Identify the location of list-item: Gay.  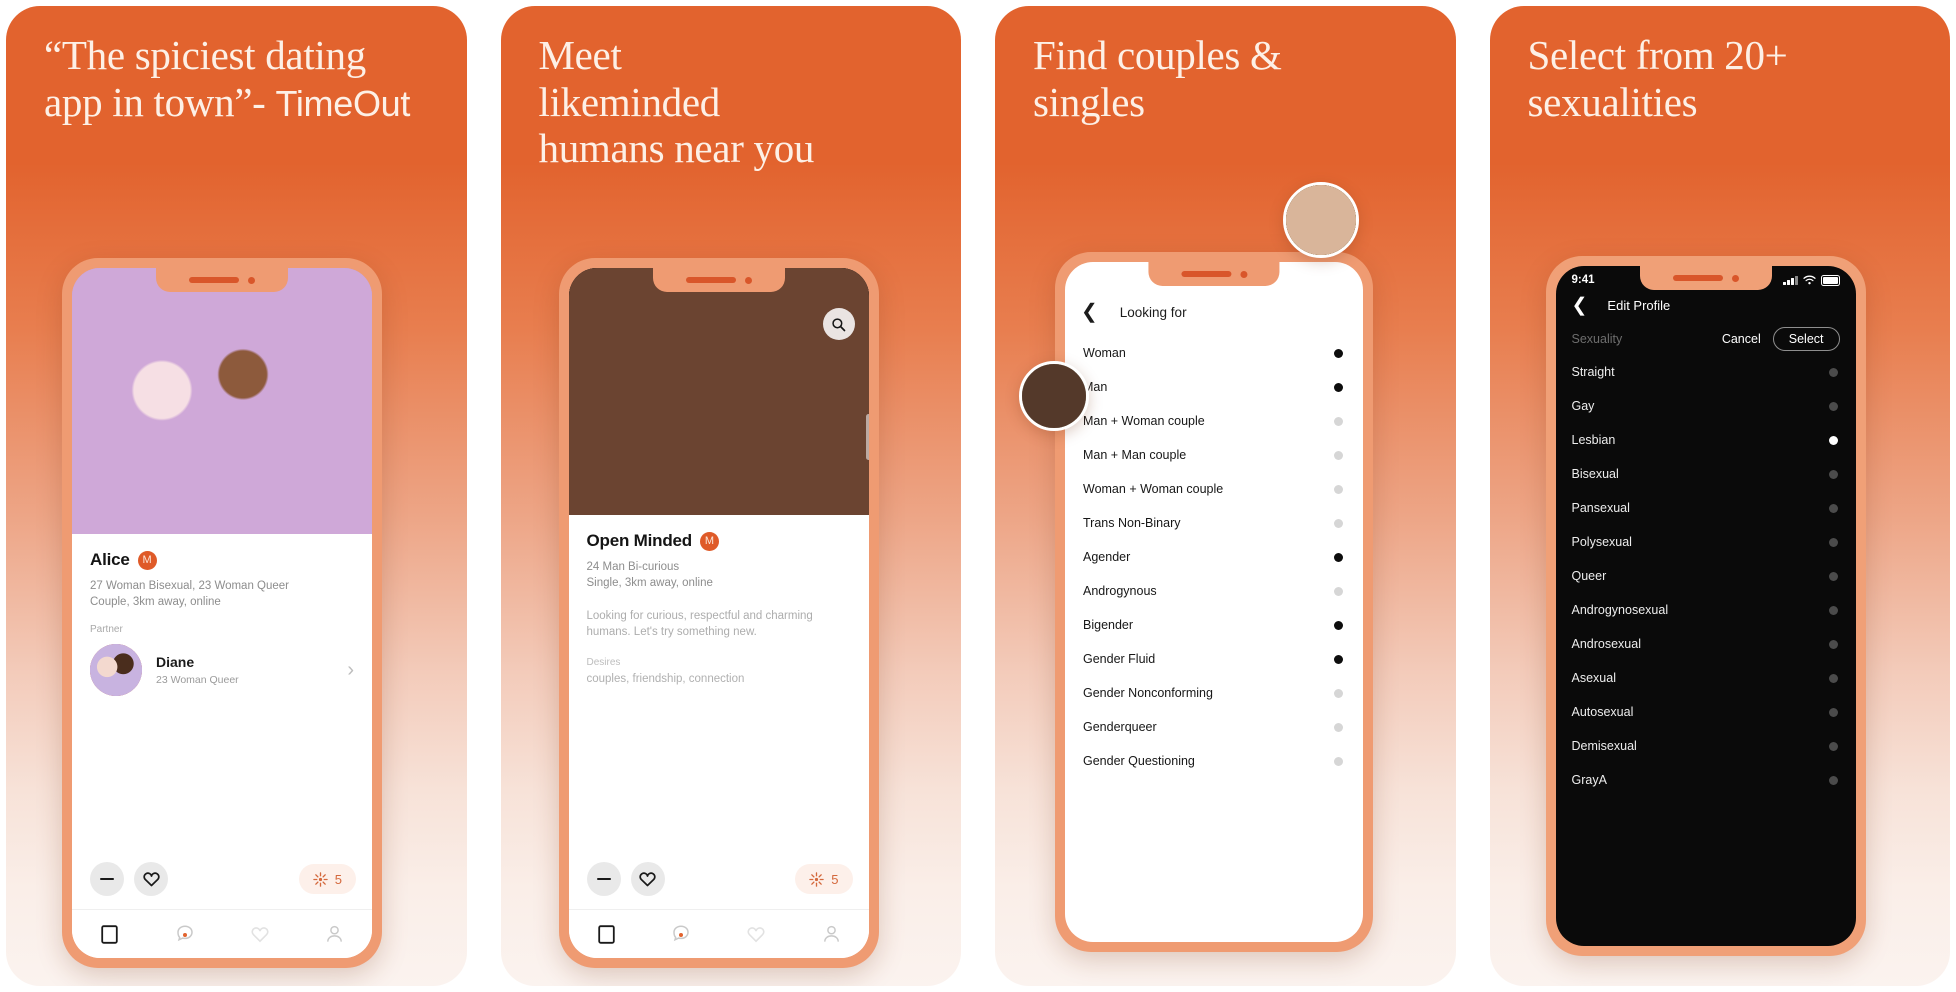
(1706, 406).